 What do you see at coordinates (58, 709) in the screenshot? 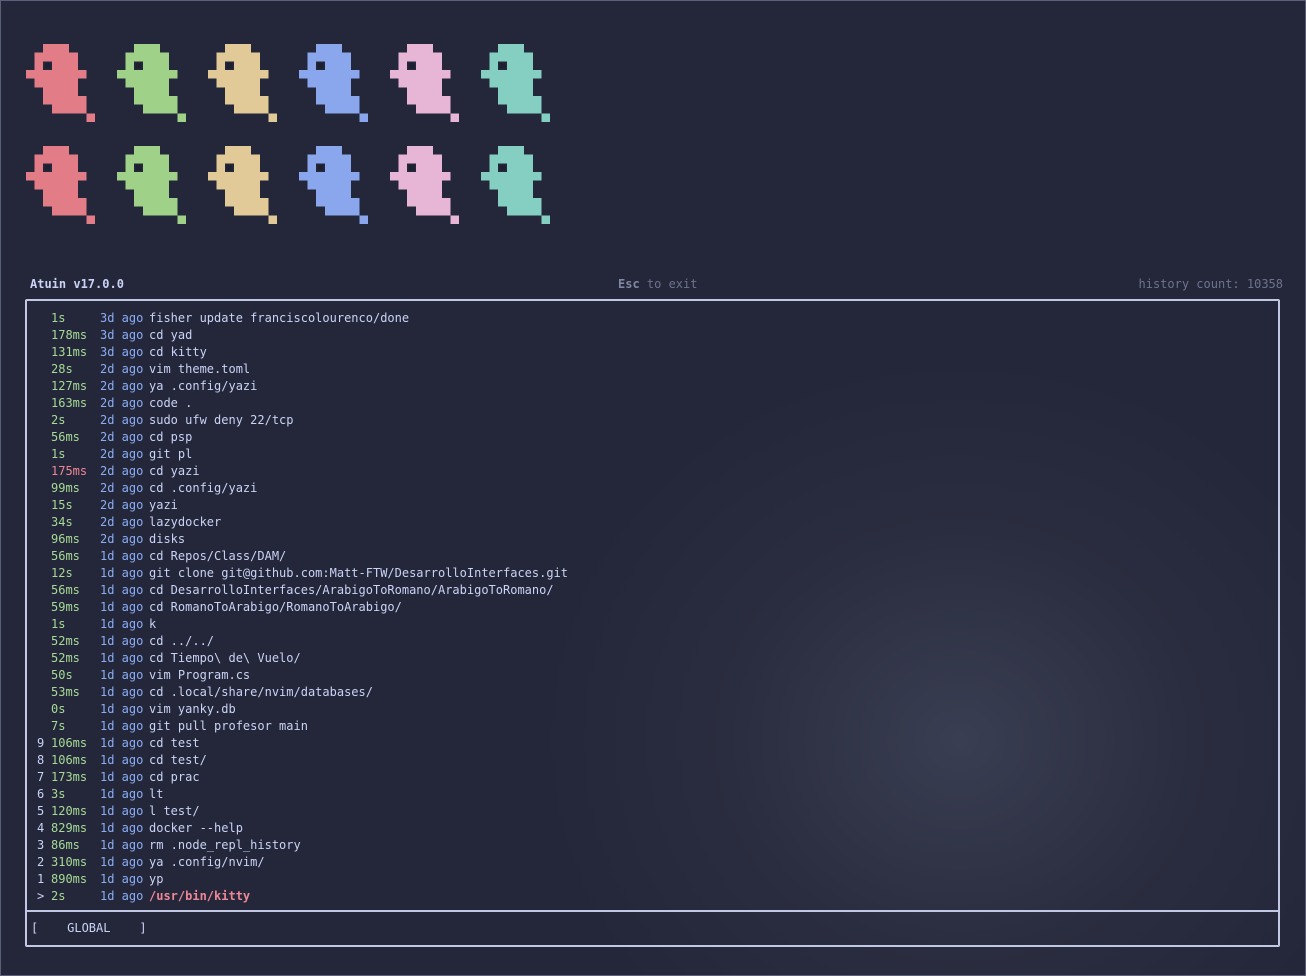
I see `row-duration: 0s` at bounding box center [58, 709].